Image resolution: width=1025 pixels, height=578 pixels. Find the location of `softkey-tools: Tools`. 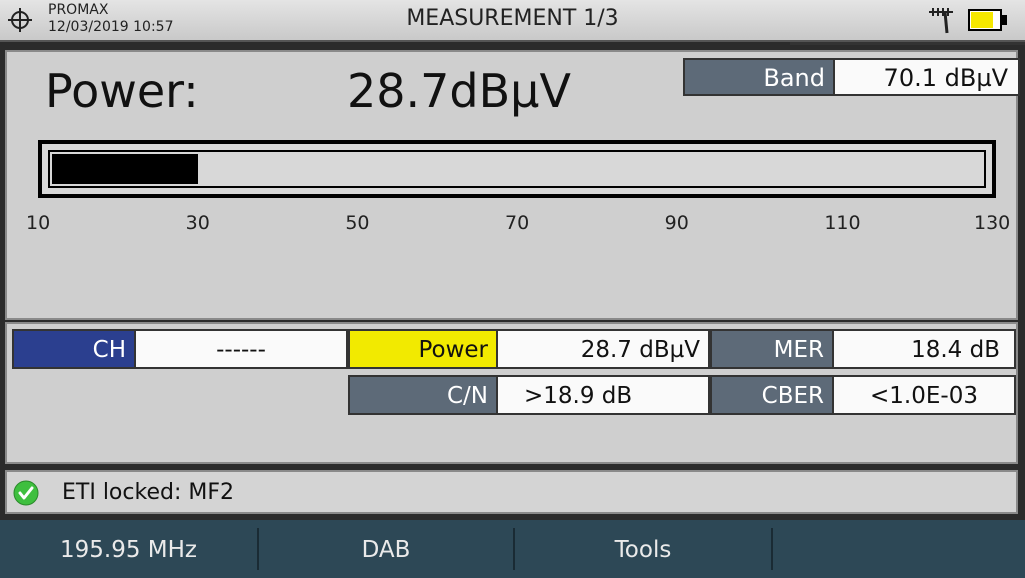

softkey-tools: Tools is located at coordinates (643, 549).